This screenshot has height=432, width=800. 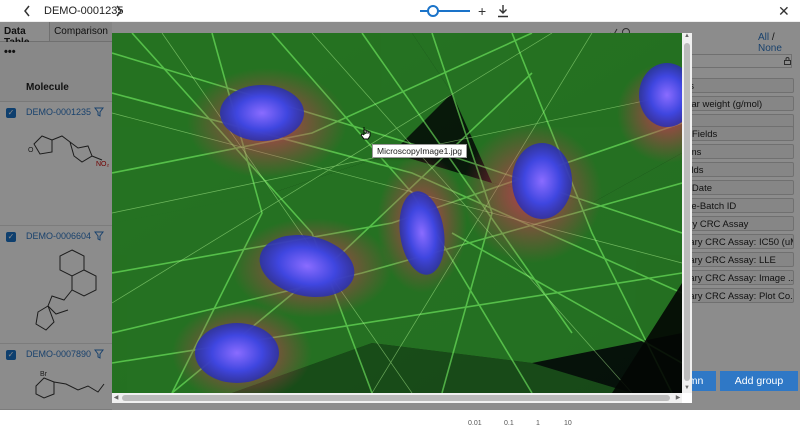 What do you see at coordinates (482, 11) in the screenshot?
I see `zoom-in-button: +` at bounding box center [482, 11].